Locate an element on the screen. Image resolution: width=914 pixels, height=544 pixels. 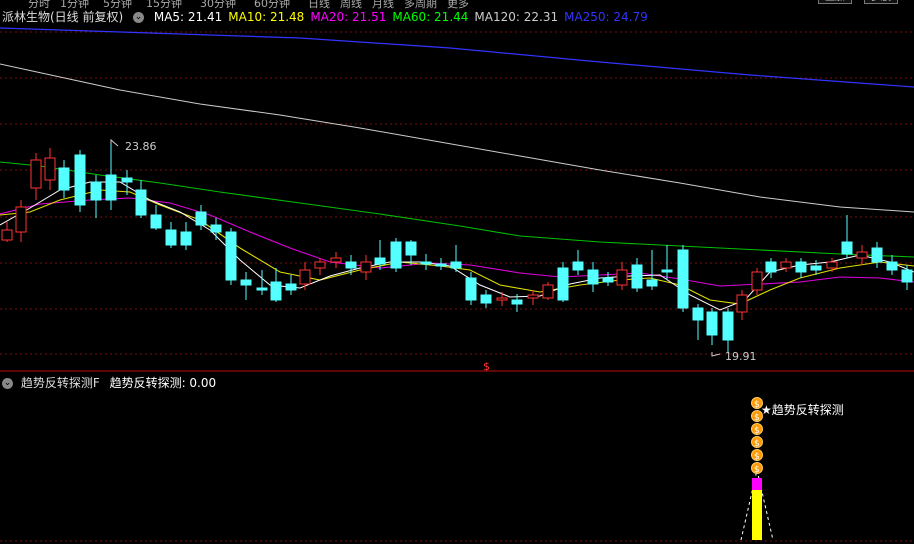
indicator-infobar: ⌄ 趋势反转探测F 趋势反转探测: 0.00 is located at coordinates (109, 382).